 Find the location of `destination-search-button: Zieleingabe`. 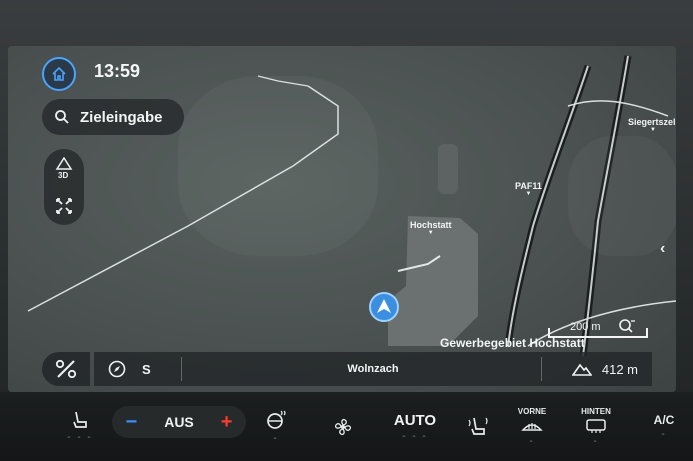

destination-search-button: Zieleingabe is located at coordinates (113, 117).